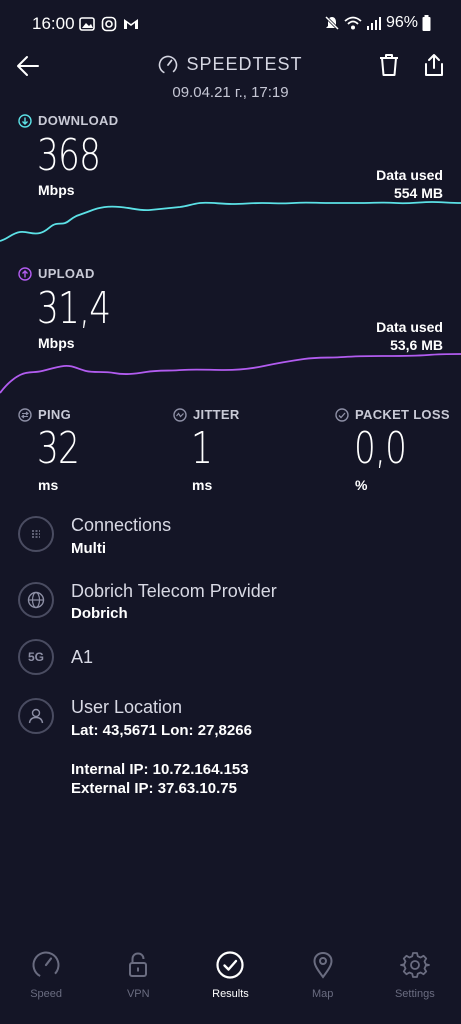  I want to click on lock-nav-icon, so click(138, 964).